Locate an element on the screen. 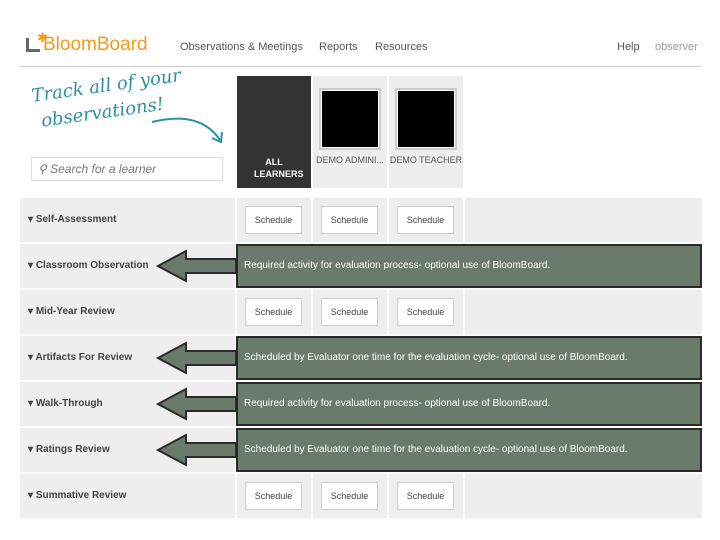  curved-arrow-icon is located at coordinates (187, 130).